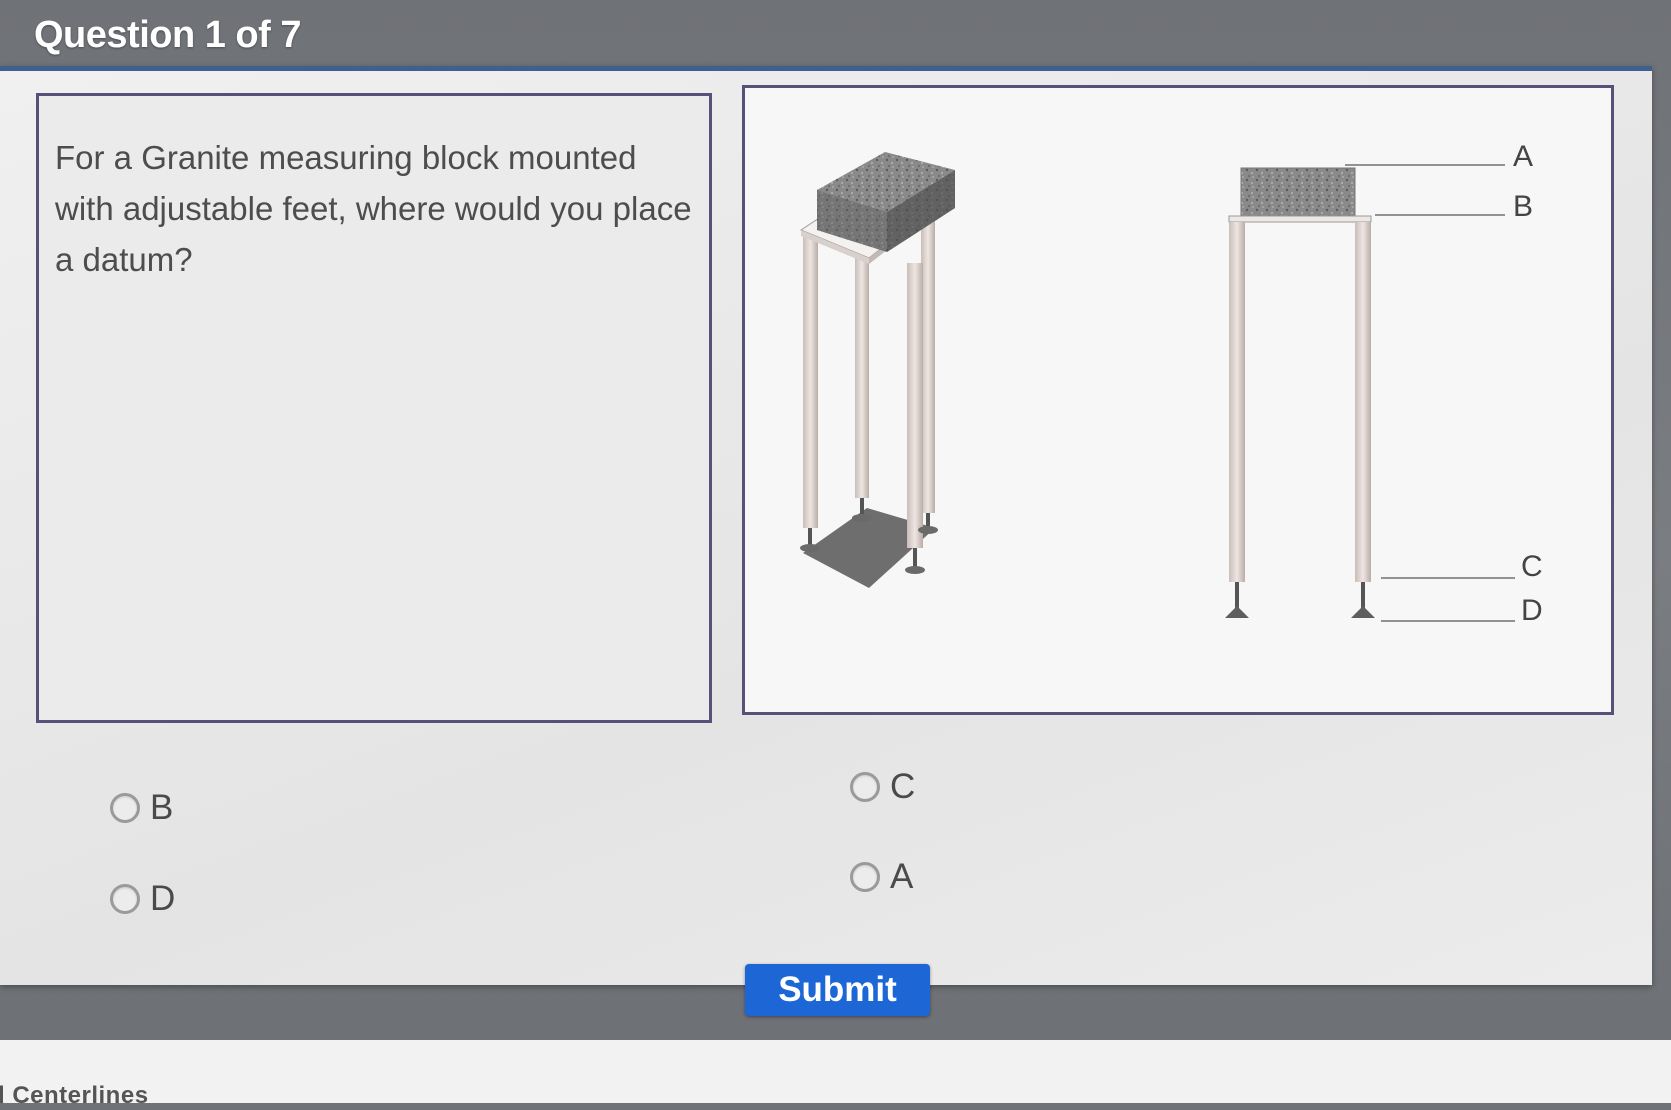 Image resolution: width=1671 pixels, height=1110 pixels. What do you see at coordinates (882, 787) in the screenshot?
I see `answer-option-c: C` at bounding box center [882, 787].